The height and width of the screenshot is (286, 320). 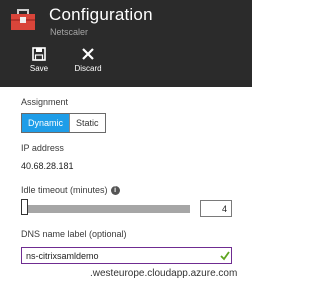 What do you see at coordinates (64, 190) in the screenshot?
I see `idle-timeout-label-text: Idle timeout (minutes)` at bounding box center [64, 190].